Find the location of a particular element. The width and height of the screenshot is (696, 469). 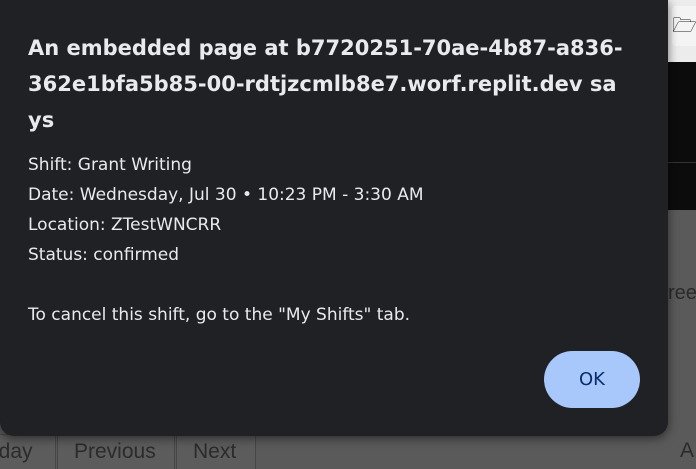

background-partial-text: ree is located at coordinates (682, 293).